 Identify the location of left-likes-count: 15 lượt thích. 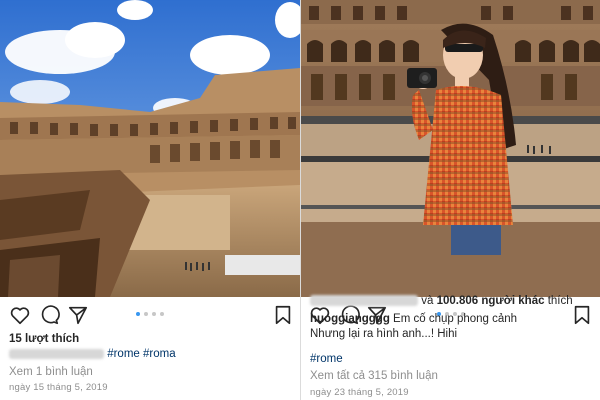
(151, 339).